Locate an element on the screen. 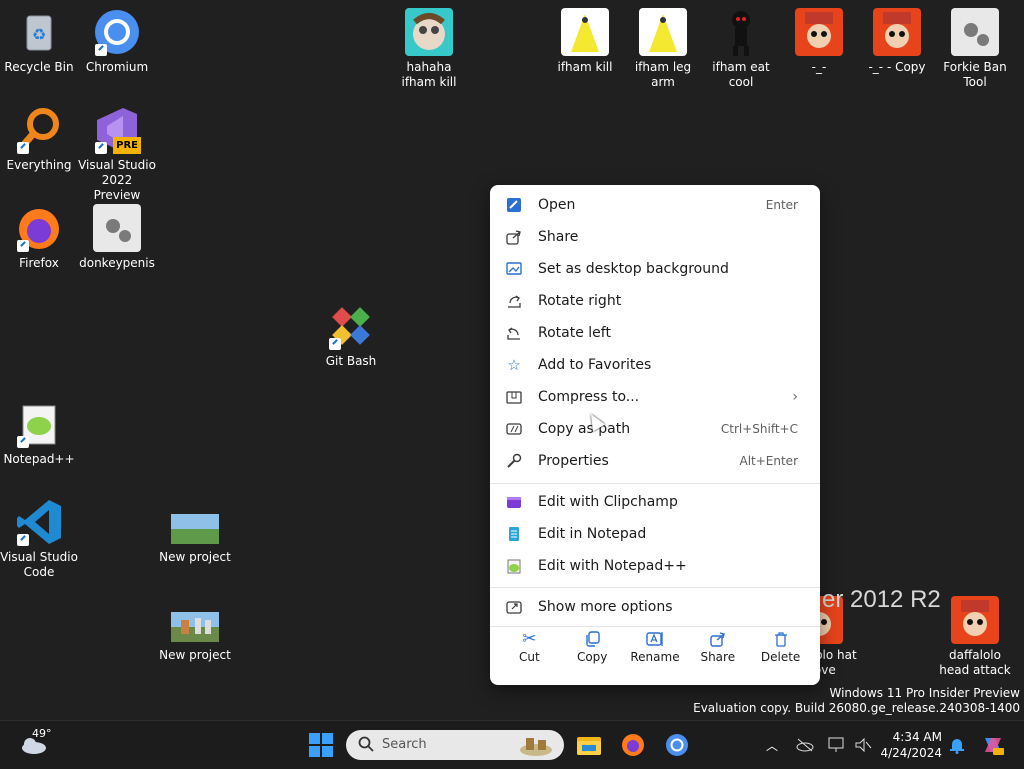 This screenshot has height=769, width=1024. watermark-edition: Windows 11 Pro Insider Preview is located at coordinates (924, 693).